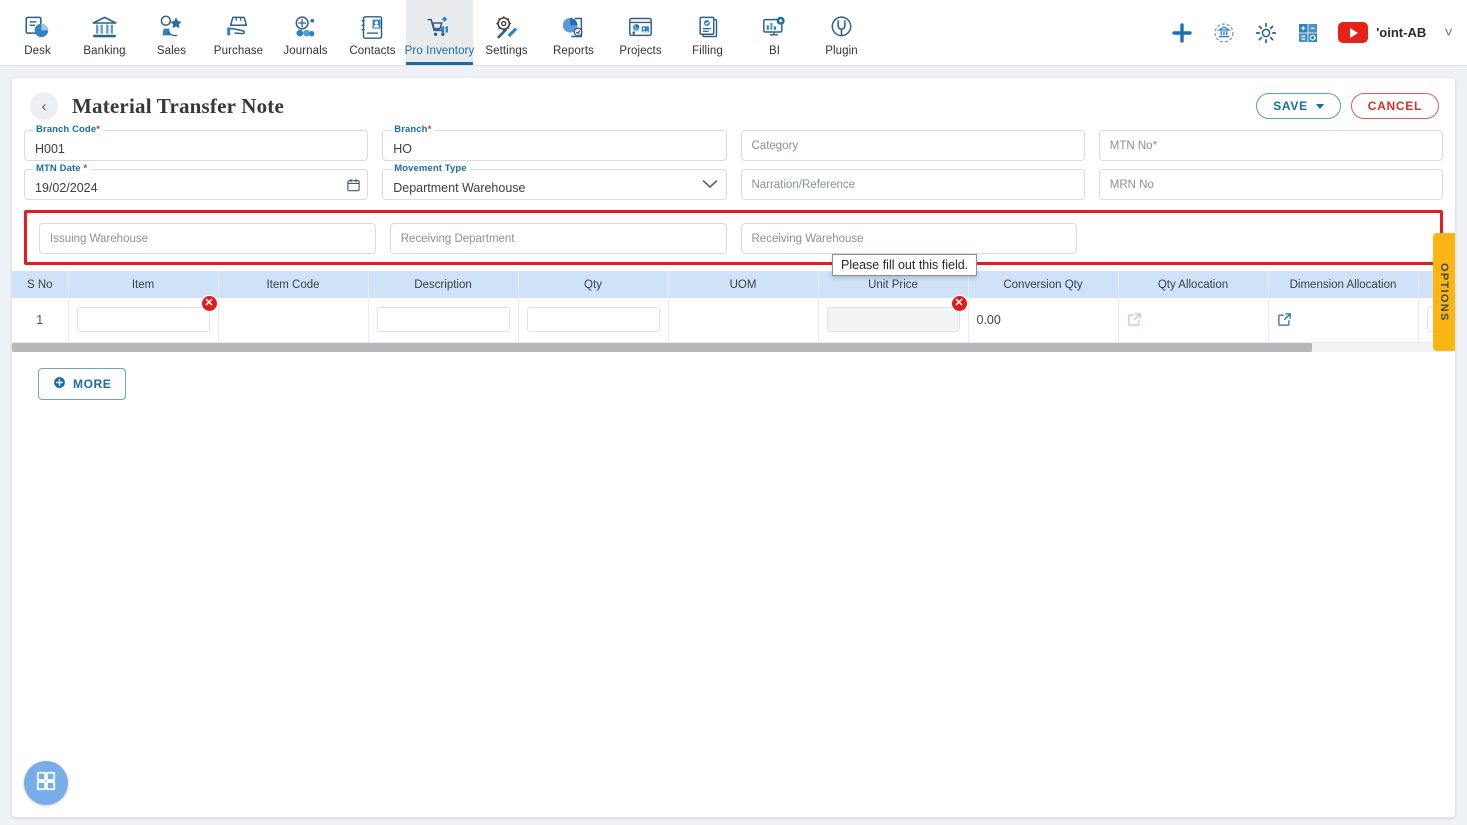  I want to click on nav-item-plugin: Plugin, so click(841, 32).